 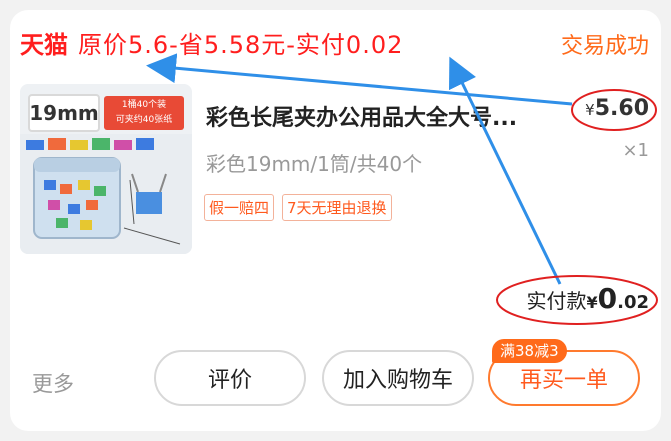 I want to click on unit-price: ¥ 5.60, so click(x=617, y=108).